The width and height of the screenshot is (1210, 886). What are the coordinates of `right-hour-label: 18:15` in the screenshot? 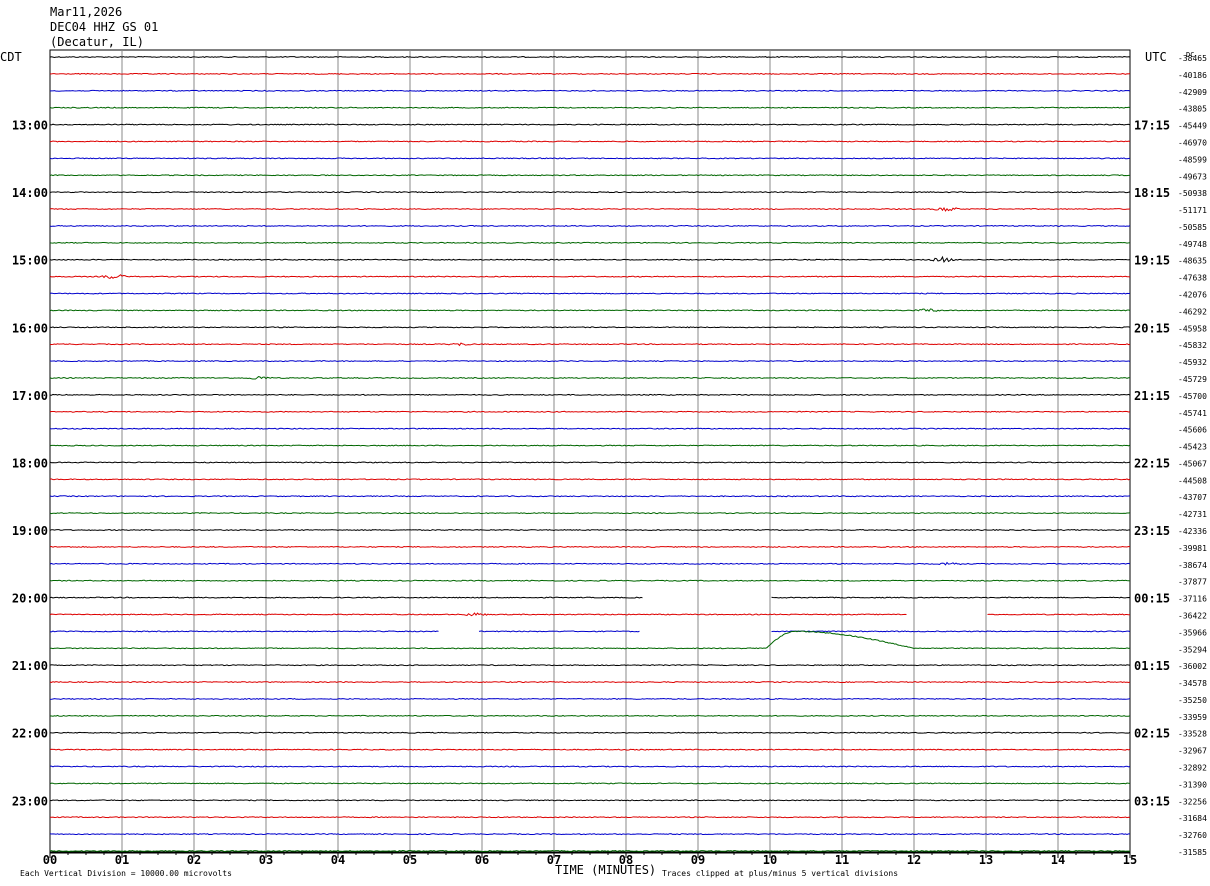 It's located at (1152, 193).